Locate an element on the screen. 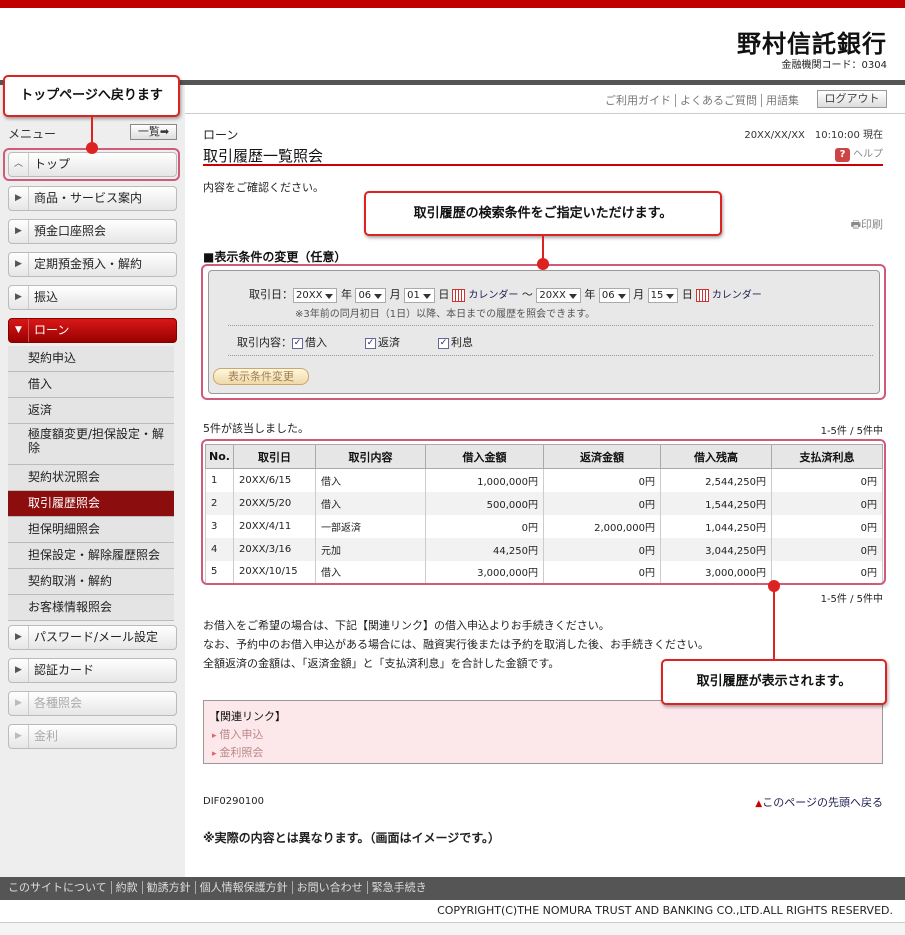 This screenshot has width=905, height=935. menu-heading: メニュー is located at coordinates (32, 134).